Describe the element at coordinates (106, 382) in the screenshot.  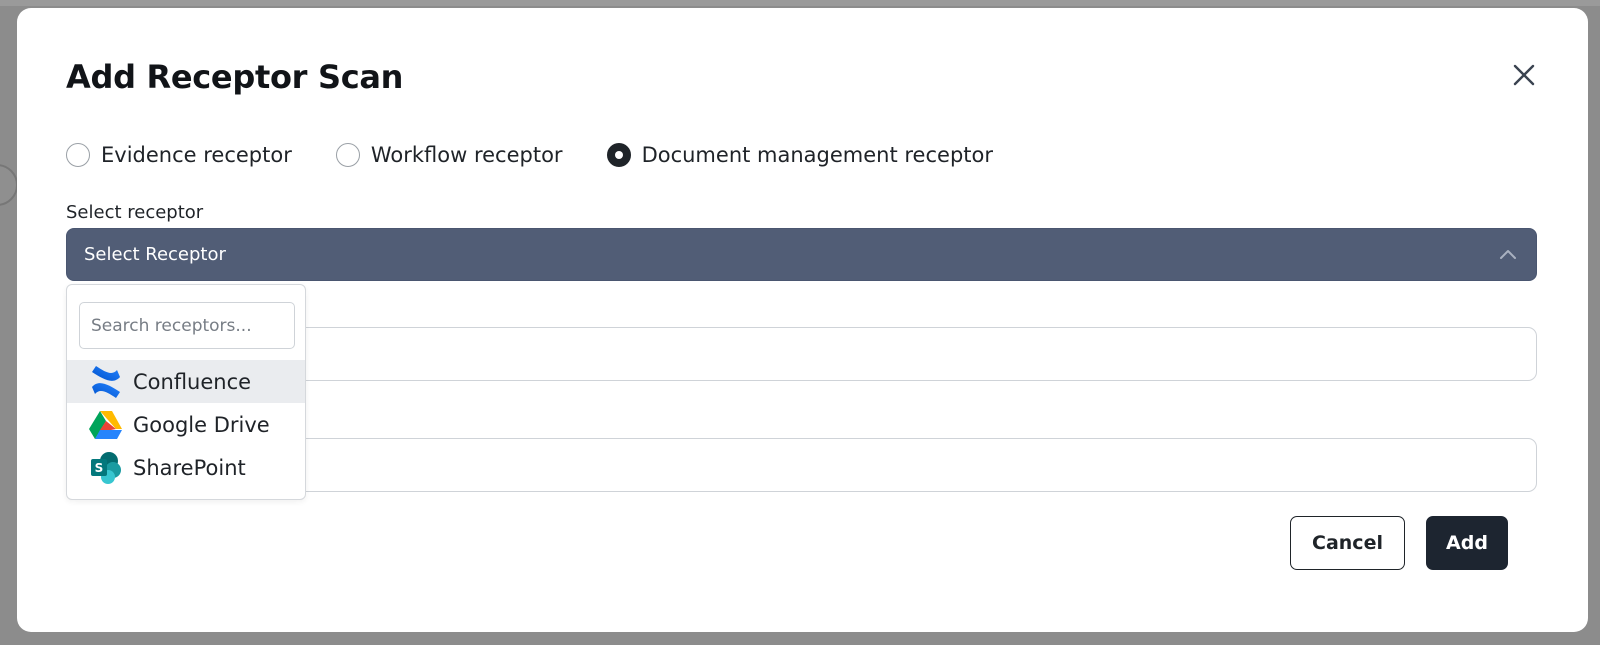
I see `confluence-icon` at that location.